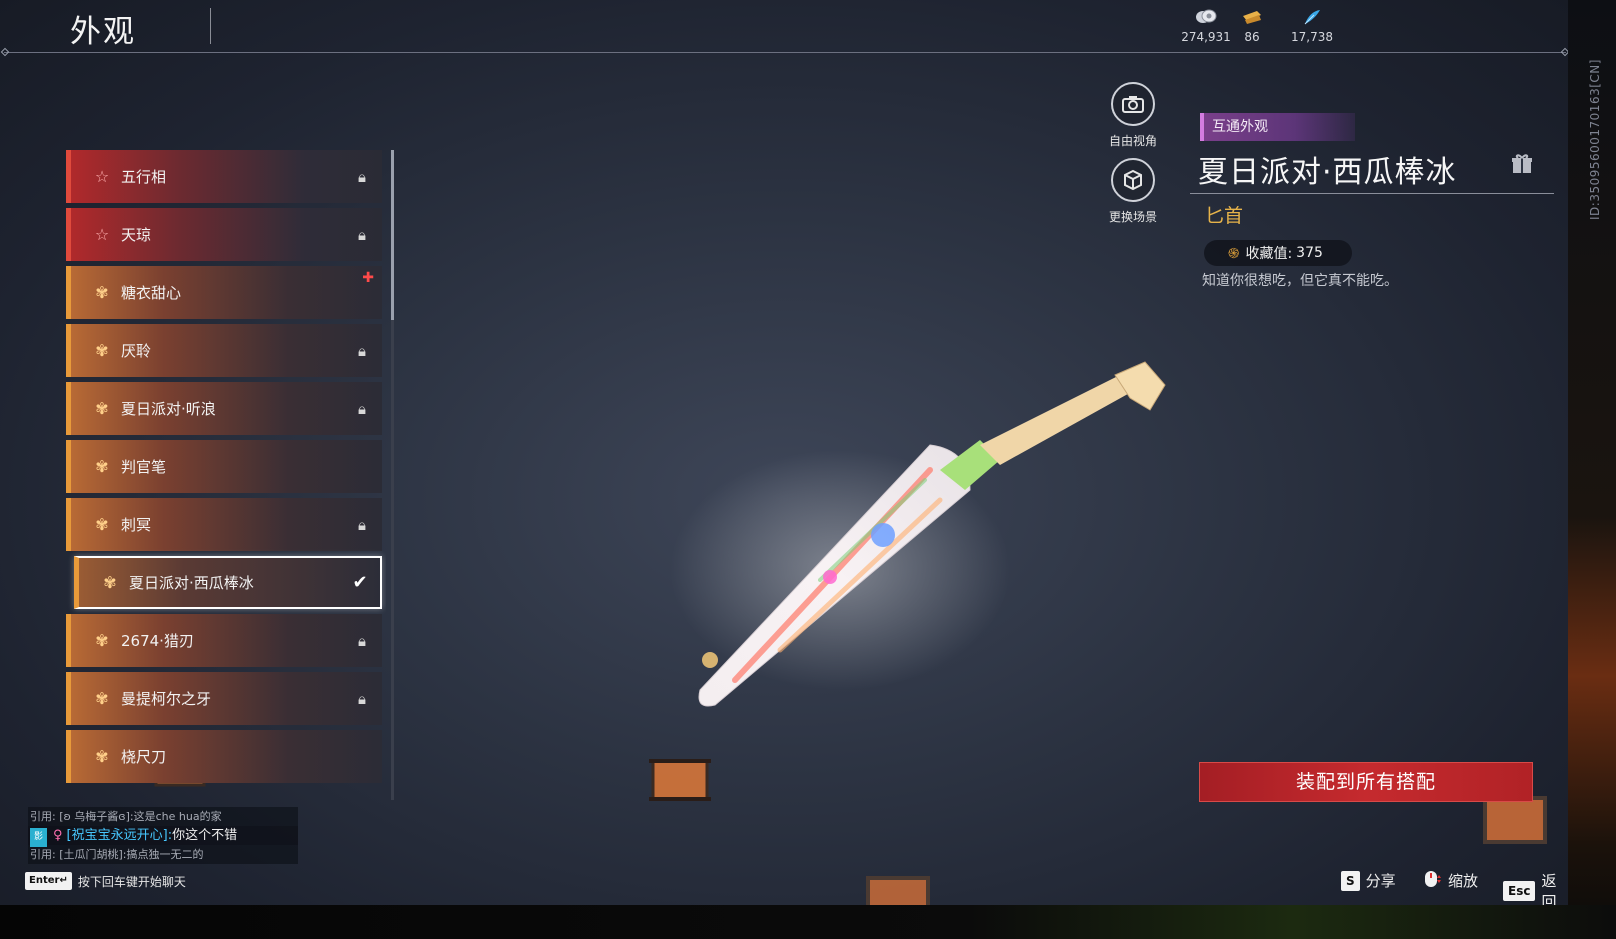 This screenshot has height=939, width=1616. What do you see at coordinates (1519, 891) in the screenshot?
I see `esc-key: Esc` at bounding box center [1519, 891].